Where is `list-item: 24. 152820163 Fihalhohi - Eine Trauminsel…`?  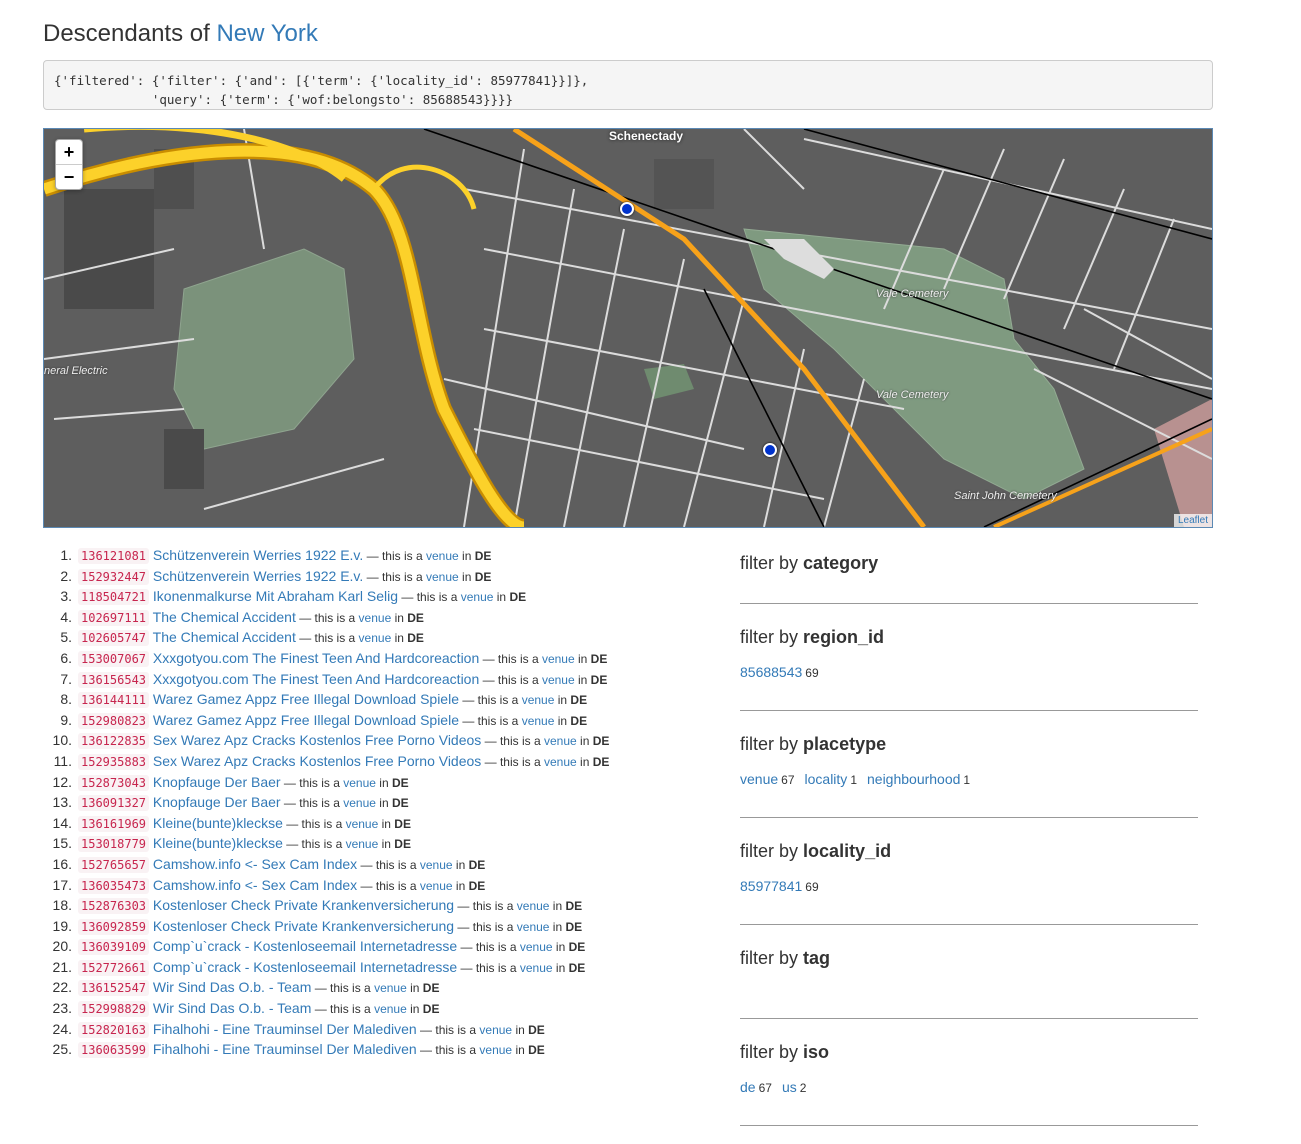 list-item: 24. 152820163 Fihalhohi - Eine Trauminsel… is located at coordinates (331, 1029).